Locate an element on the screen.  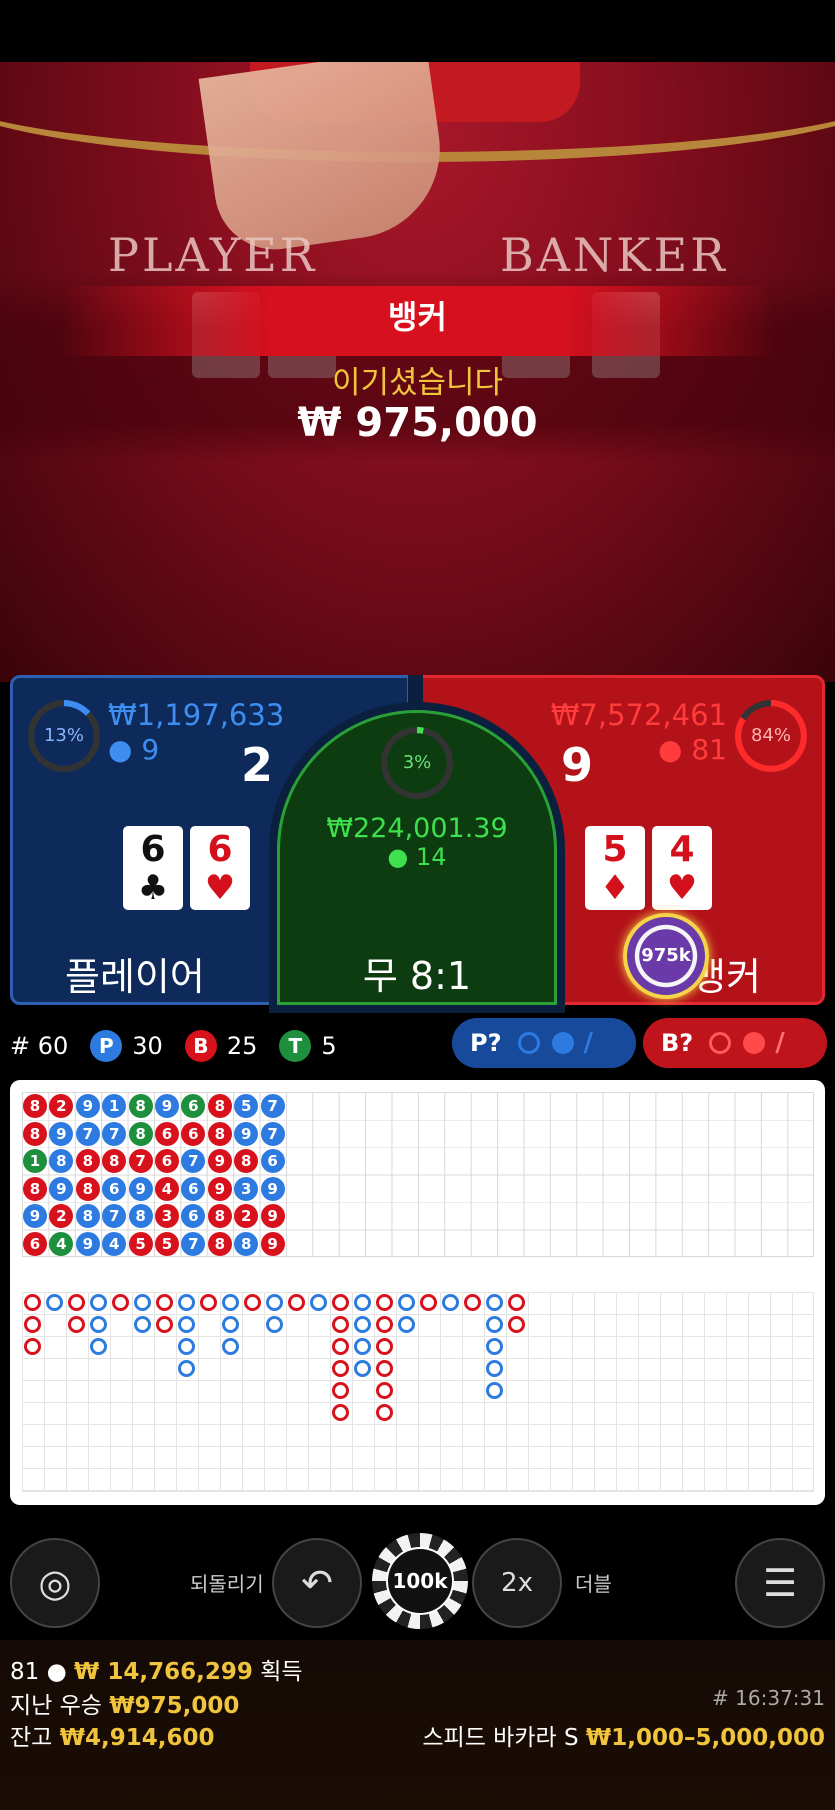
winners-line: 81 ● ₩ 14,766,299 획득 is located at coordinates (156, 1669).